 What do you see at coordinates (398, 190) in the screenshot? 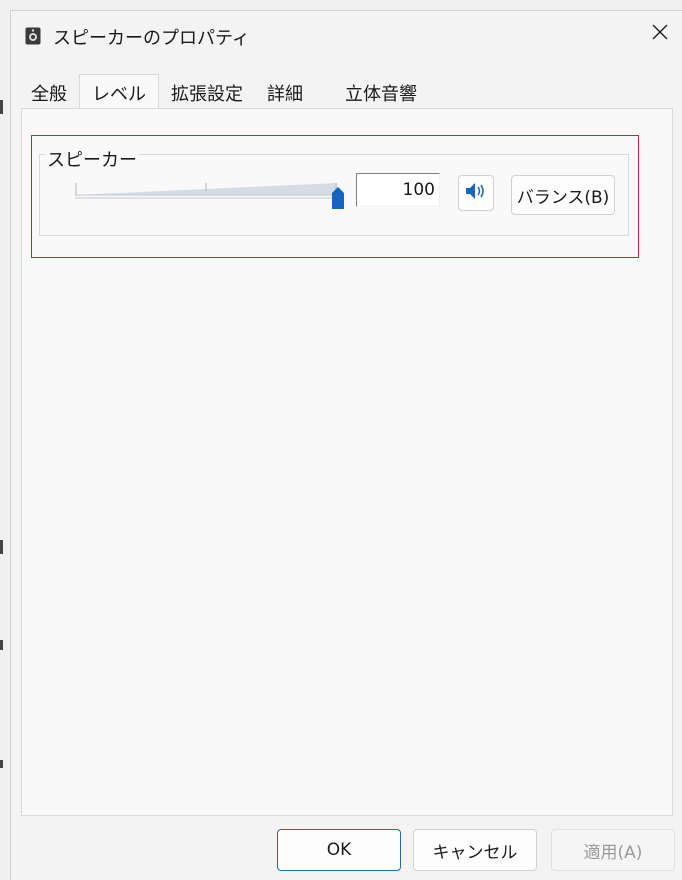
I see `volume-value-field: 100` at bounding box center [398, 190].